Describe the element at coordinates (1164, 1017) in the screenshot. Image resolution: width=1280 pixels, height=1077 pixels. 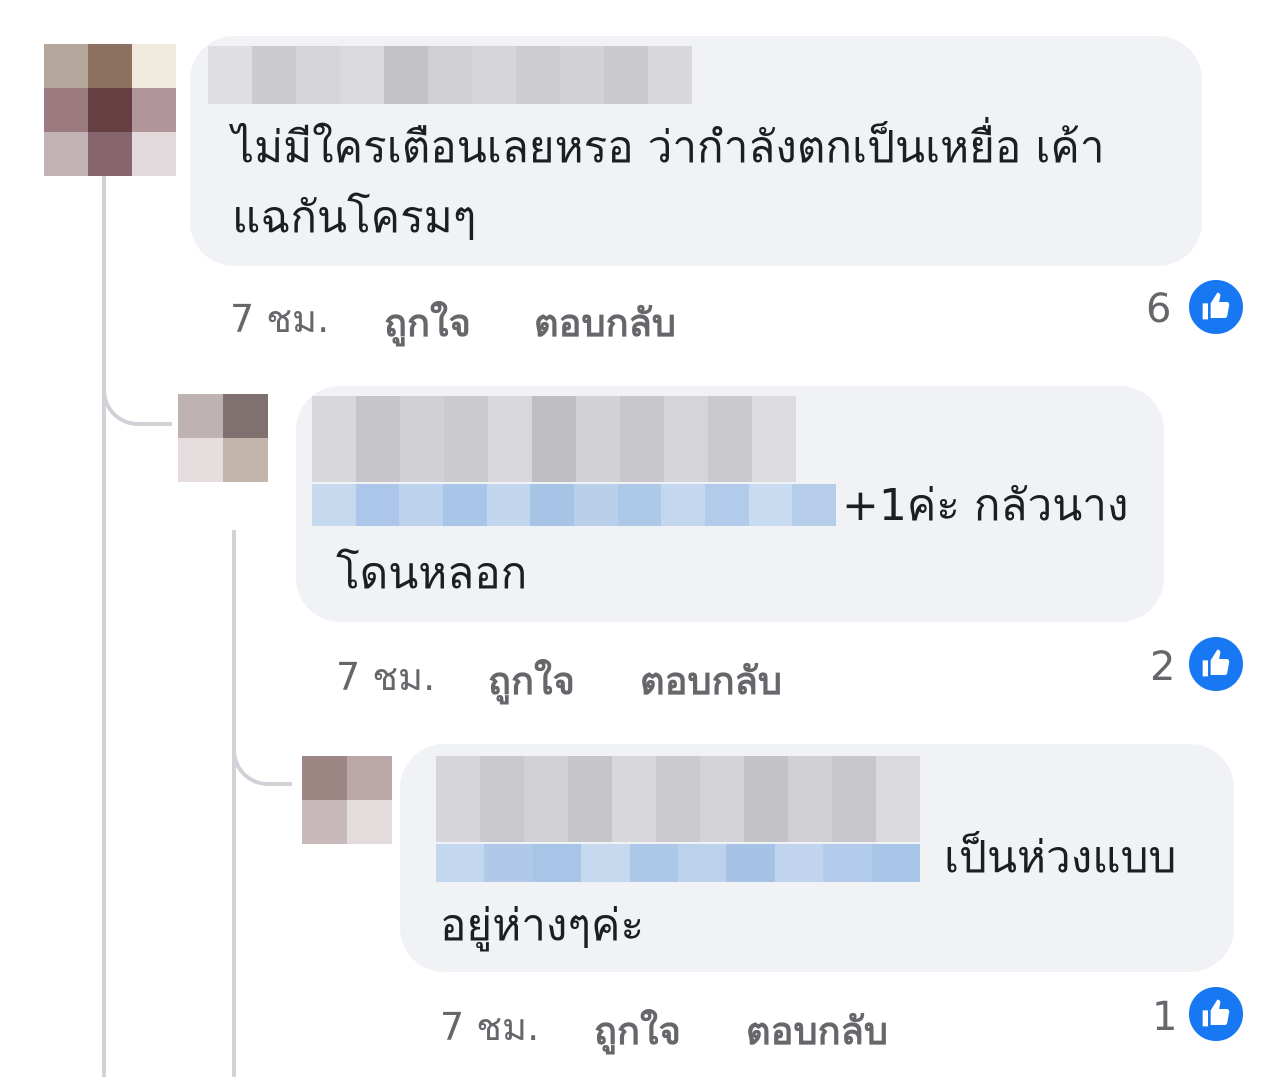
I see `reaction-count: 1` at that location.